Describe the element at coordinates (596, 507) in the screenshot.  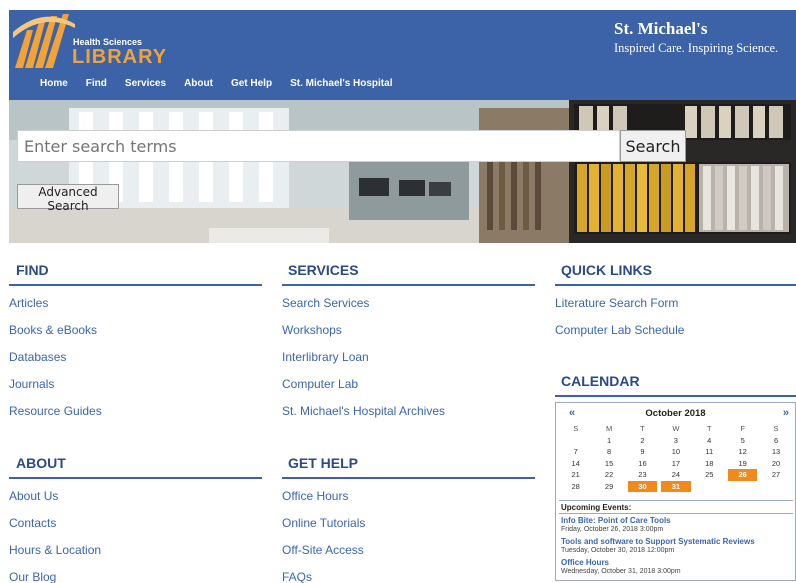
I see `upcoming-events-title: Upcoming Events:` at that location.